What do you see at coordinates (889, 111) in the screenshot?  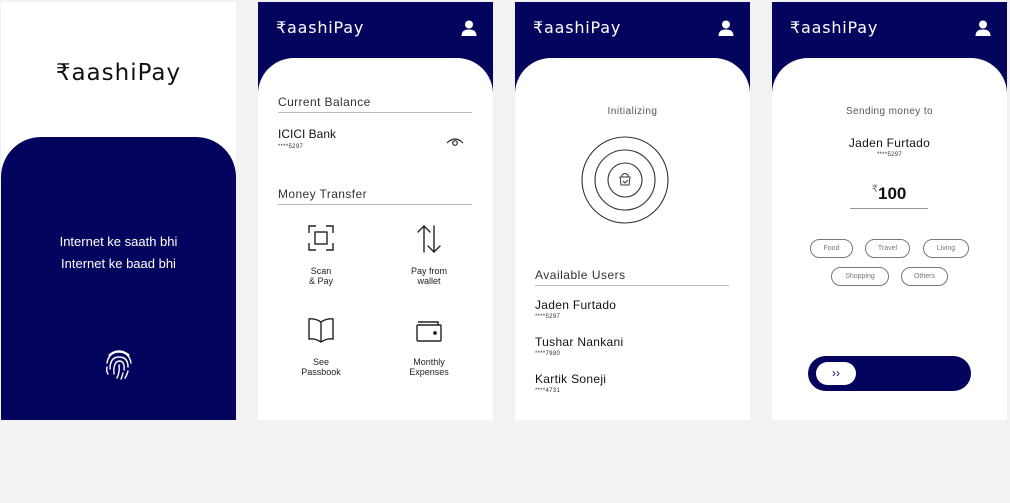 I see `sending-label: Sending money to` at bounding box center [889, 111].